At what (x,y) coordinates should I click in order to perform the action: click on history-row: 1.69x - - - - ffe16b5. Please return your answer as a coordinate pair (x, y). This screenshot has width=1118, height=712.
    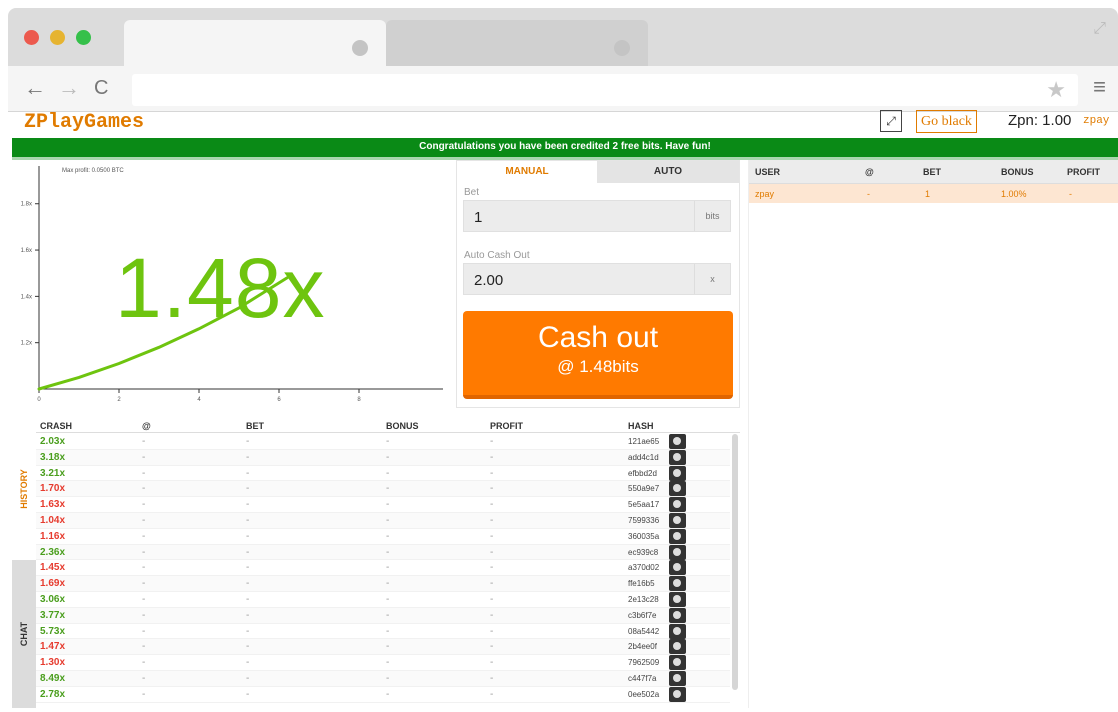
    Looking at the image, I should click on (383, 584).